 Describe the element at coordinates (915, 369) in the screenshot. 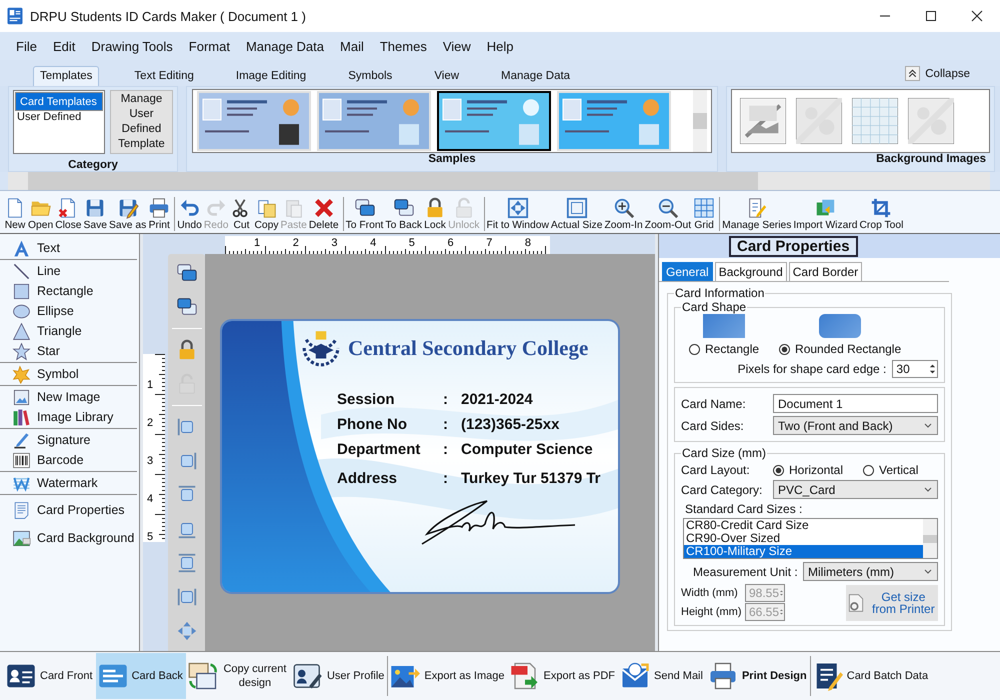

I see `spin-field: 30` at that location.